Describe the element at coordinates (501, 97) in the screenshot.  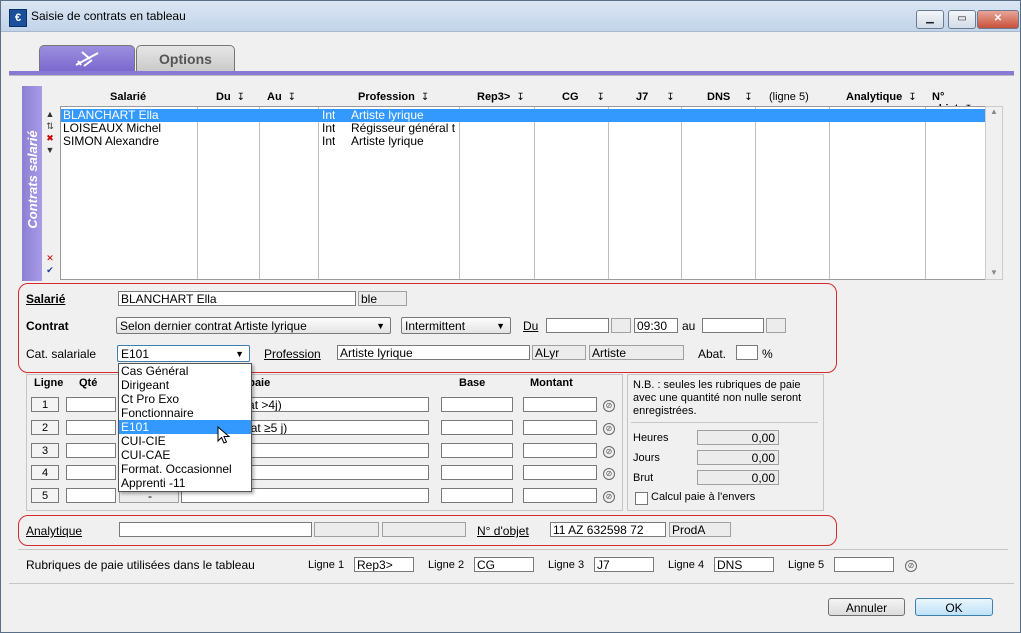
I see `col-rep3: Rep3> ↧` at that location.